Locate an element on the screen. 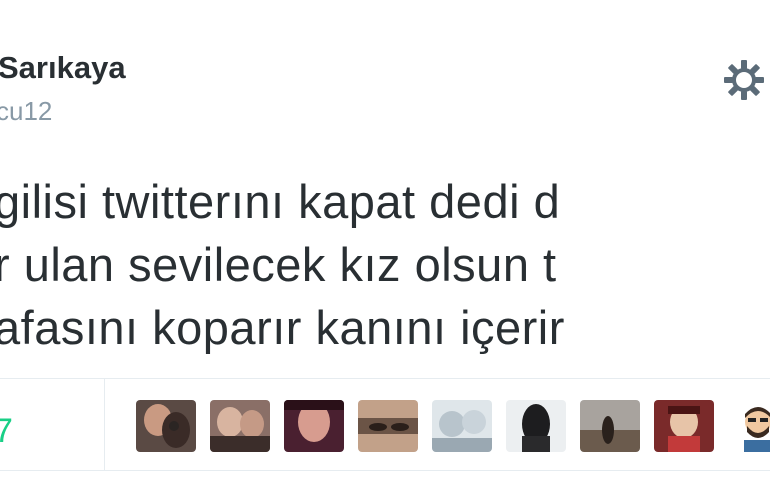 The width and height of the screenshot is (770, 485). likes-count: 7 is located at coordinates (6, 431).